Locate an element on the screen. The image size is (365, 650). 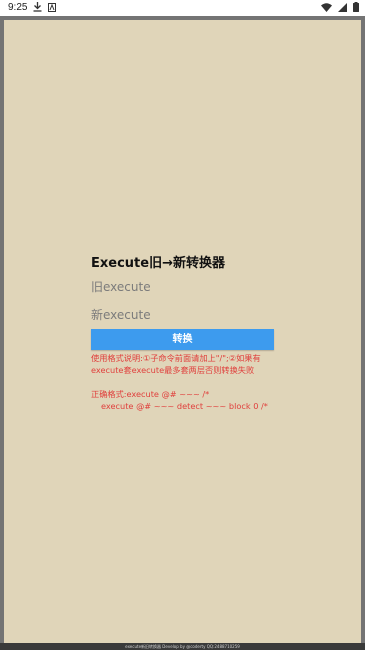
page-title: Execute旧→新转换器 is located at coordinates (158, 263).